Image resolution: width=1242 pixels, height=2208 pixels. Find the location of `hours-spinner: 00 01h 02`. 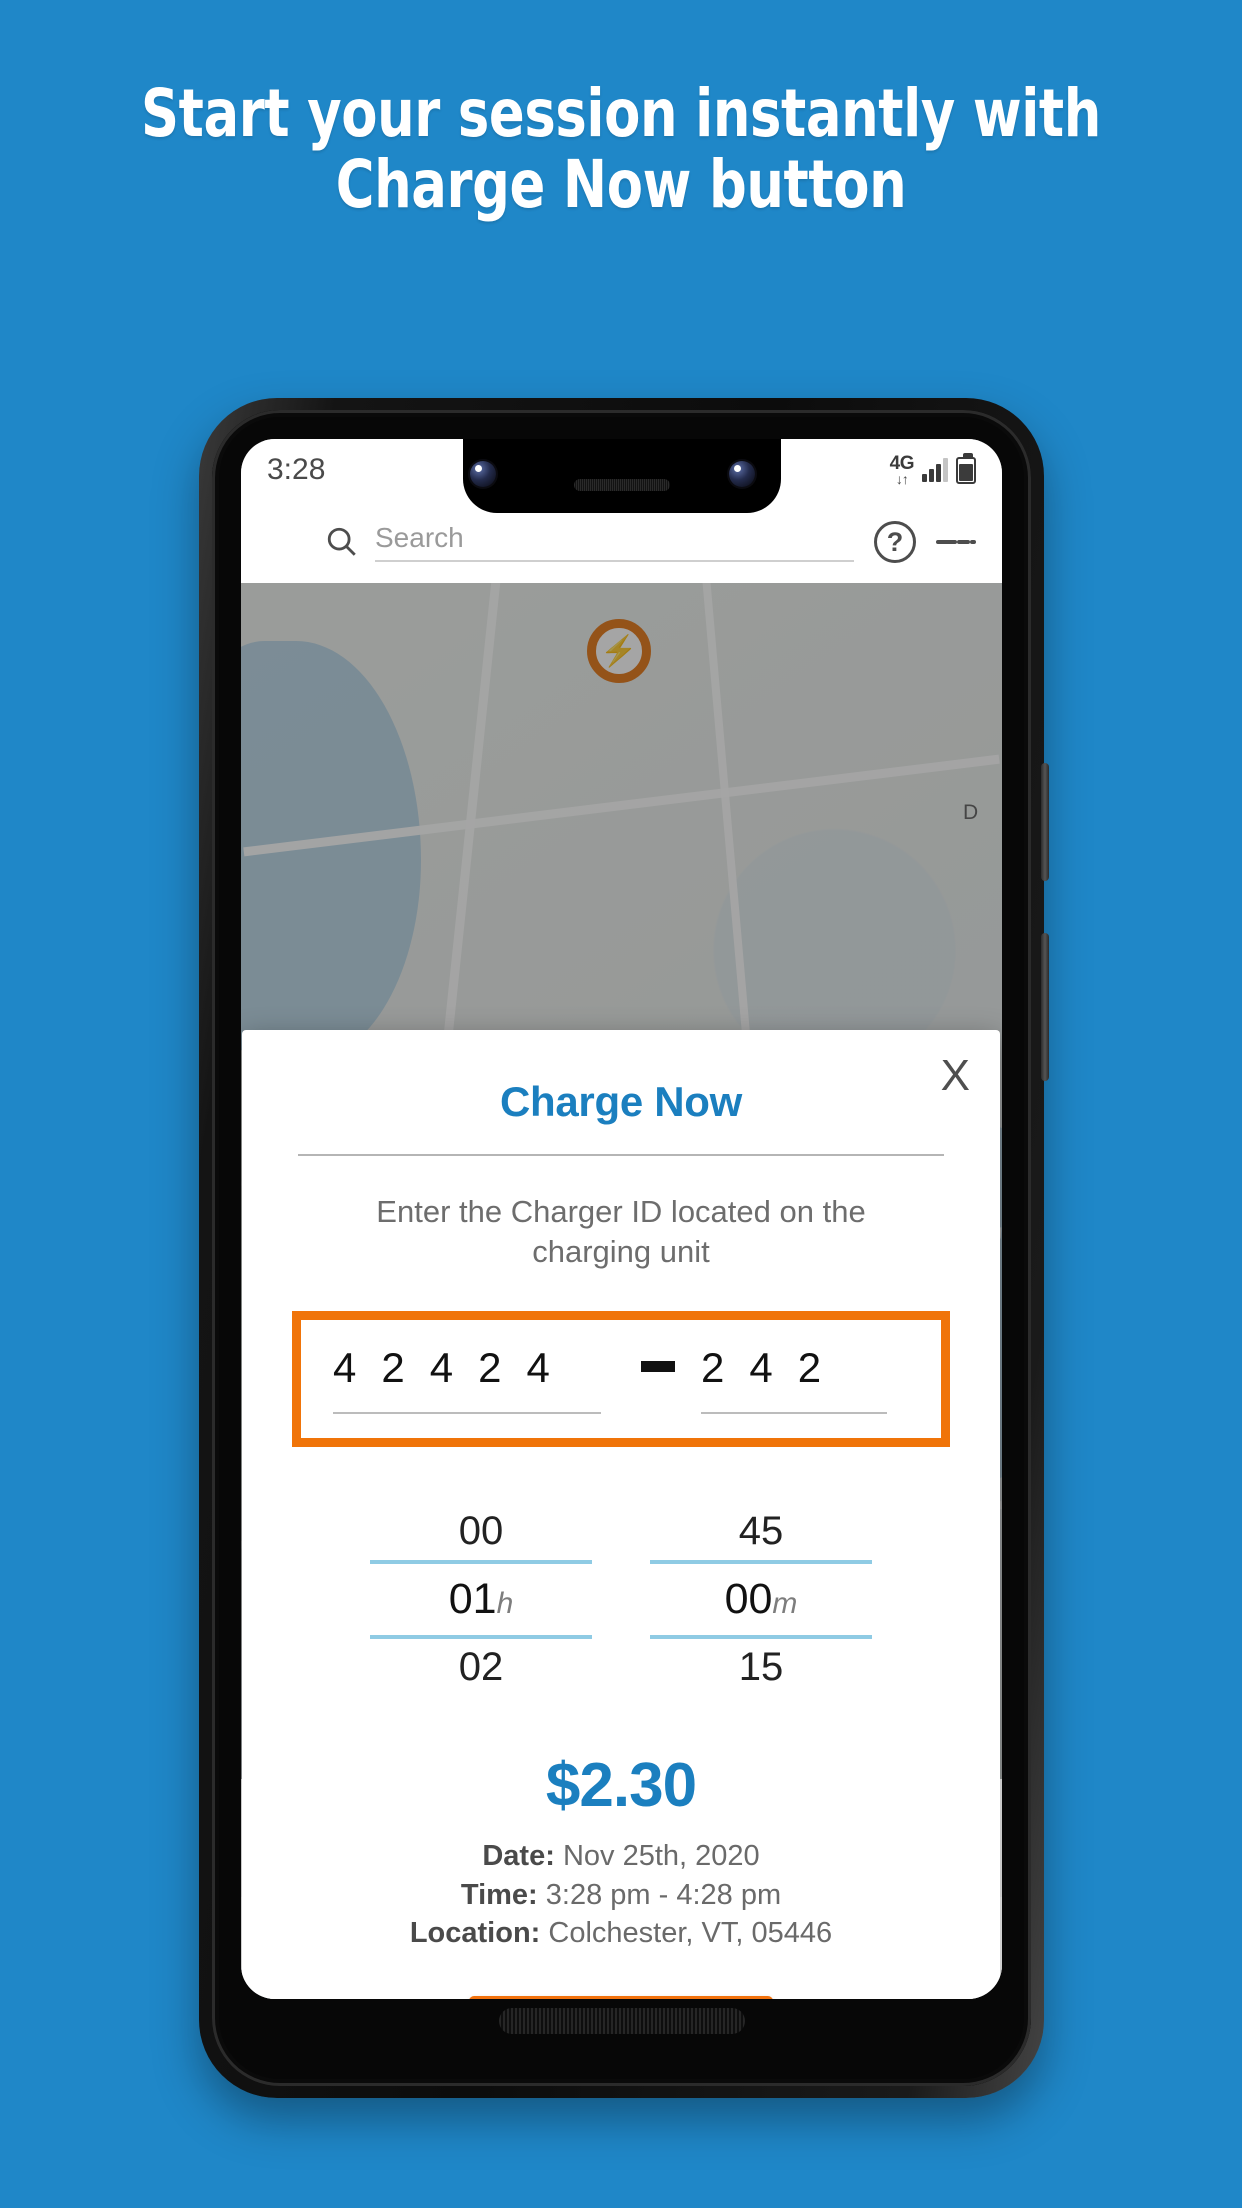

hours-spinner: 00 01h 02 is located at coordinates (481, 1599).